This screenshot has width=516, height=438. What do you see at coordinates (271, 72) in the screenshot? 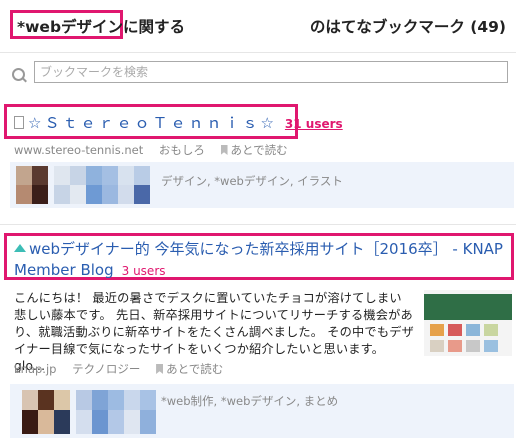
I see `search-input` at bounding box center [271, 72].